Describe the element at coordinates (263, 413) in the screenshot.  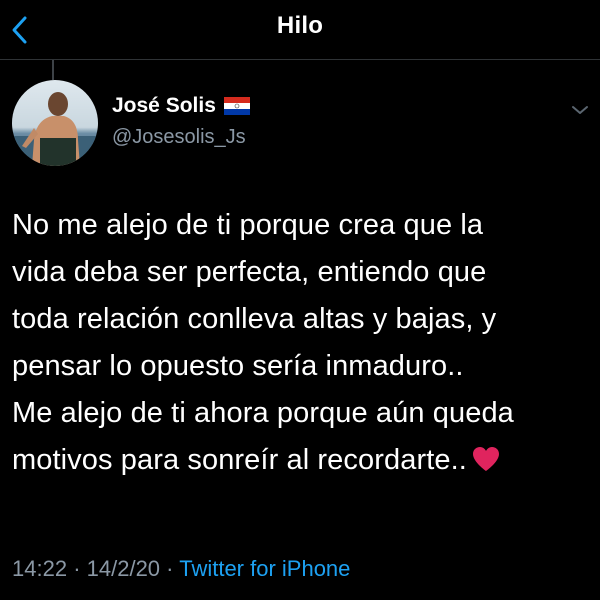
I see `tweet-line: Me alejo de ti ahora porque aún queda` at that location.